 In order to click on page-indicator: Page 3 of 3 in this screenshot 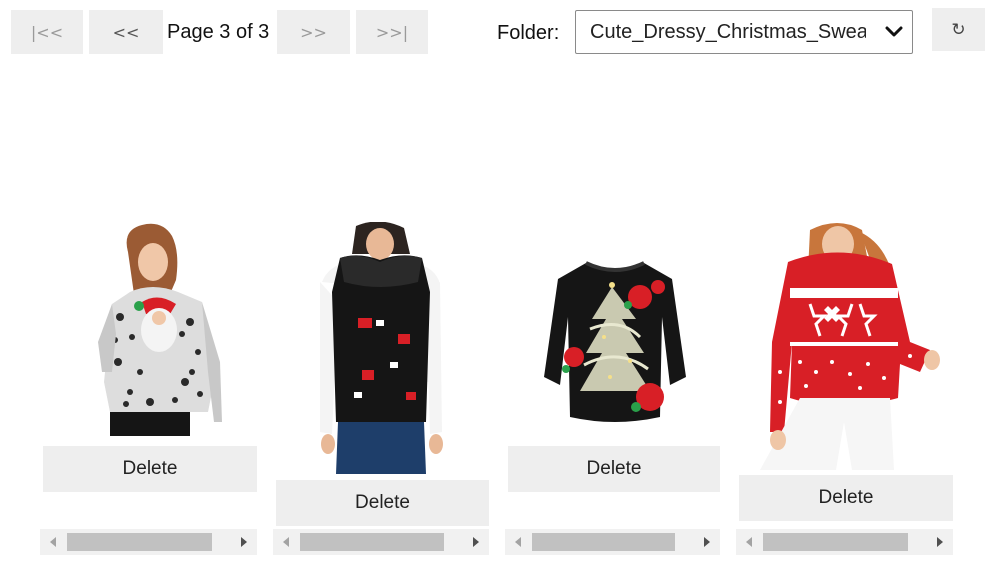, I will do `click(218, 32)`.